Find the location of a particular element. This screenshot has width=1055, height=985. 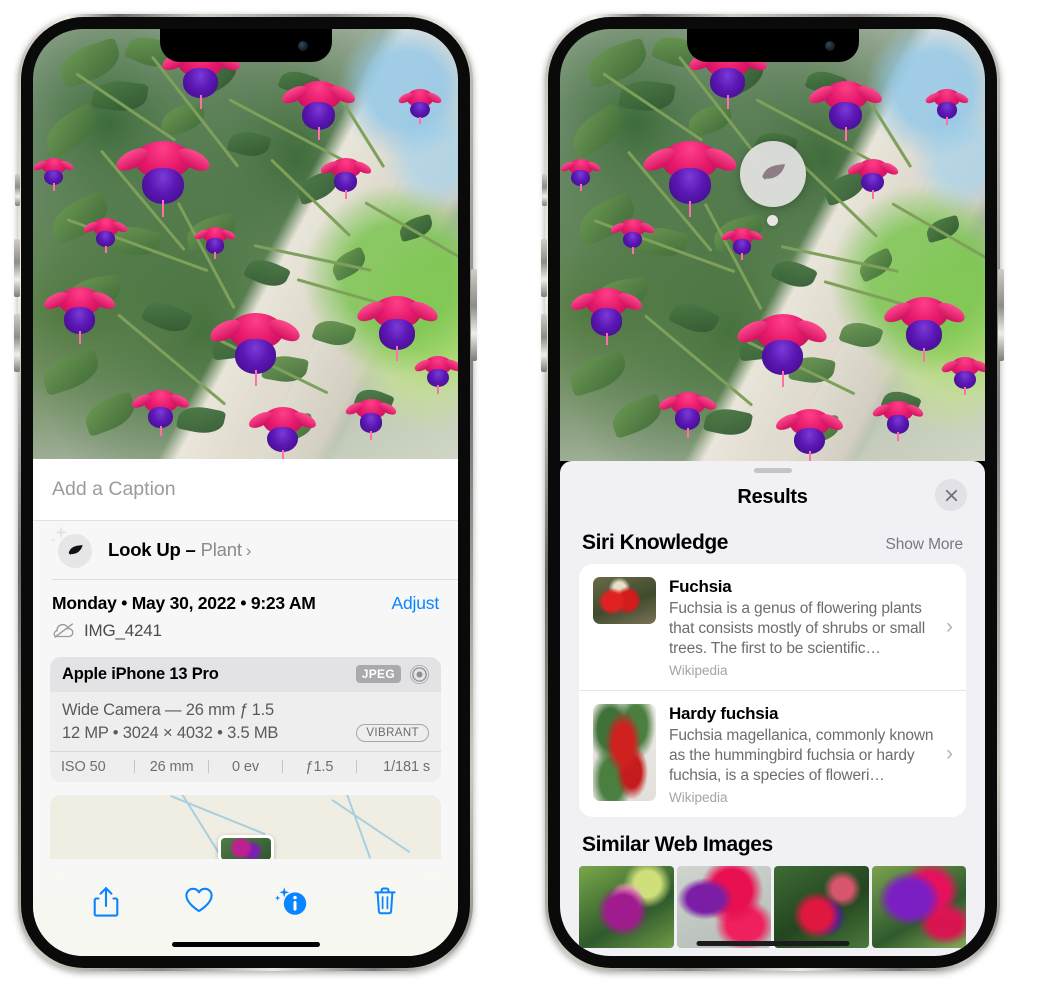

info-sparkle-icon is located at coordinates (291, 901).